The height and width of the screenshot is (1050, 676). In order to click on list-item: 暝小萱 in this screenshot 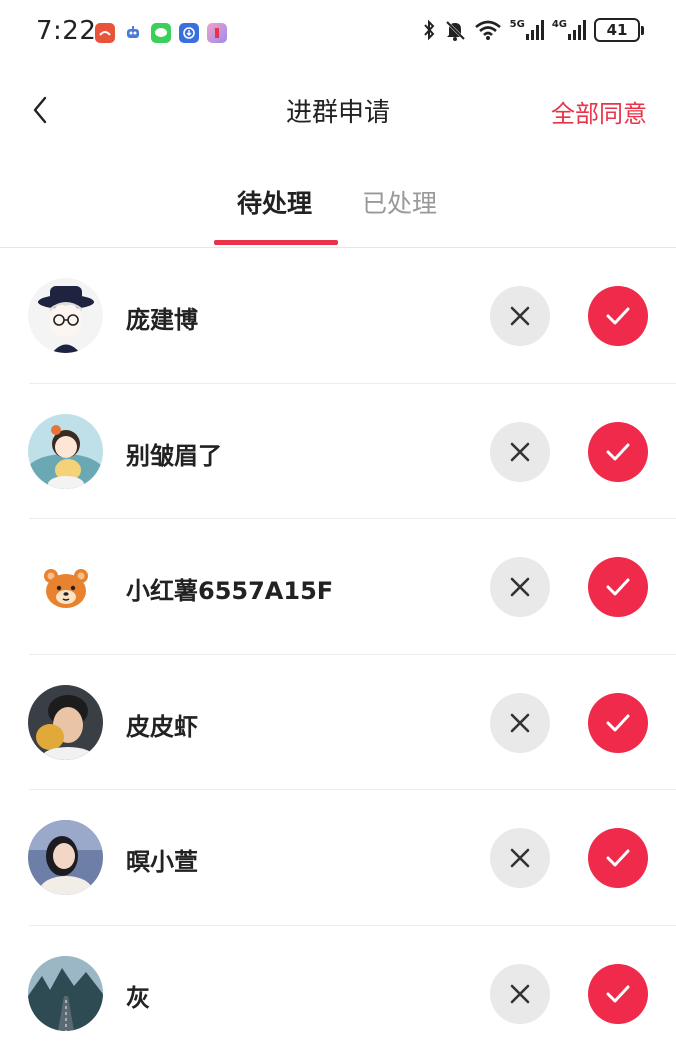, I will do `click(338, 858)`.